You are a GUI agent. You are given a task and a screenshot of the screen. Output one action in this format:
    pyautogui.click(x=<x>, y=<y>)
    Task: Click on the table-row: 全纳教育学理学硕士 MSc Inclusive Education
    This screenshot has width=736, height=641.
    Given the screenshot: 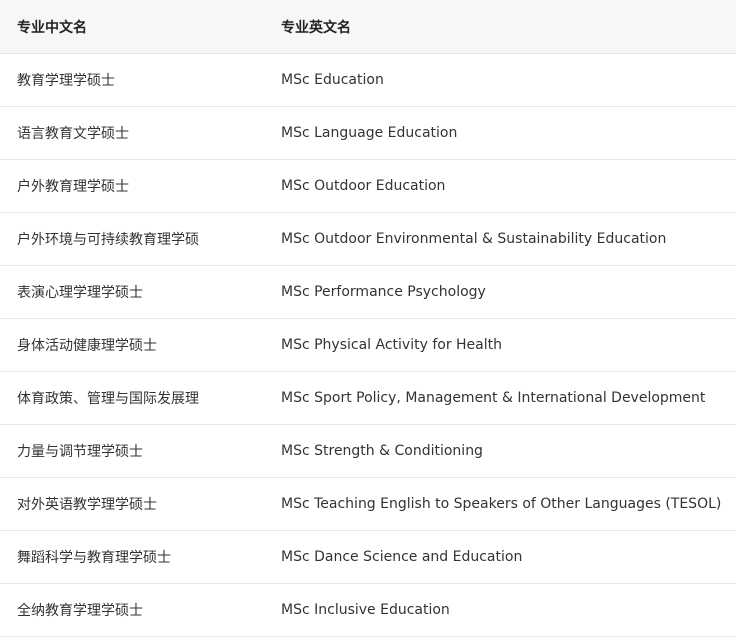 What is the action you would take?
    pyautogui.click(x=368, y=610)
    